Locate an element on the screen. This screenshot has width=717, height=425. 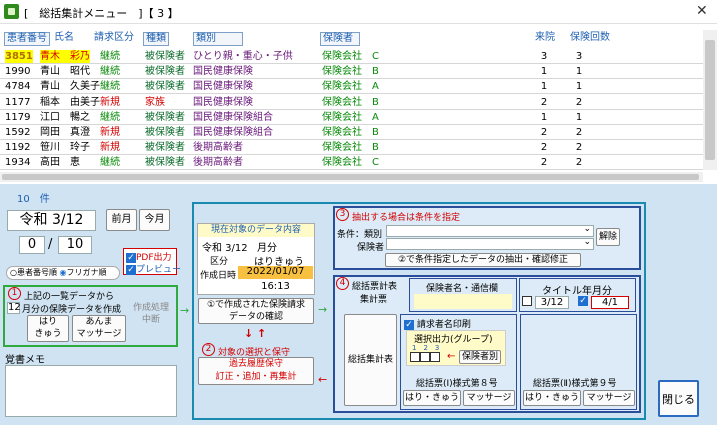
app-icon is located at coordinates (11, 11).